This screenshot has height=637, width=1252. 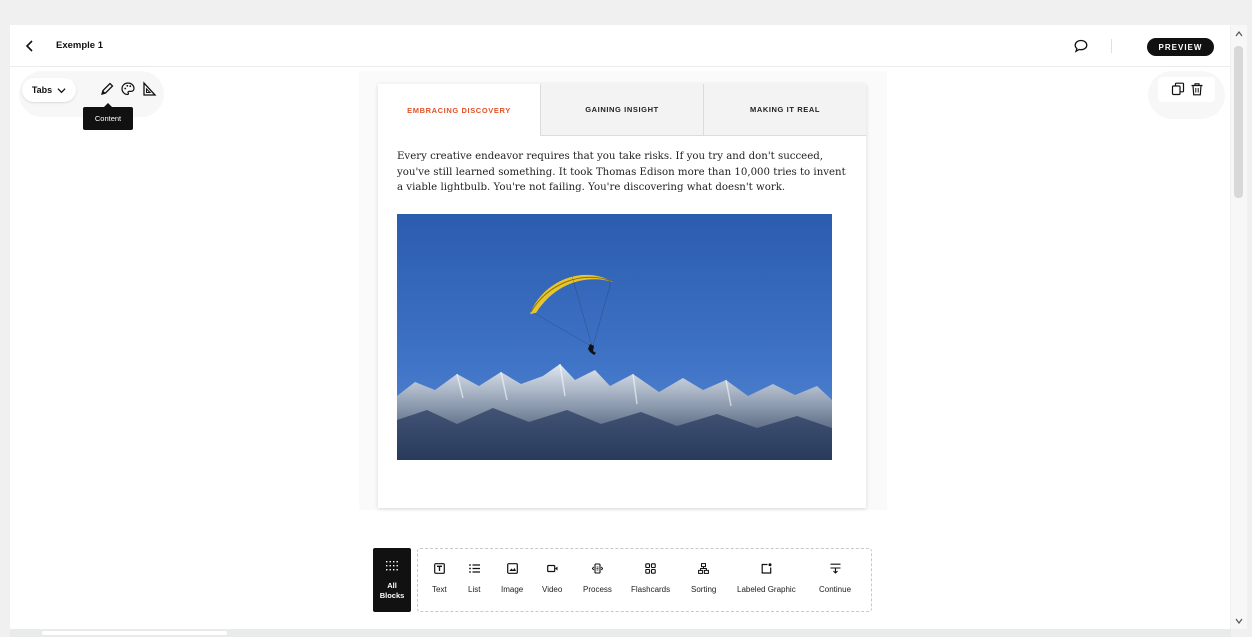 I want to click on scrollbar-thumb, so click(x=1238, y=122).